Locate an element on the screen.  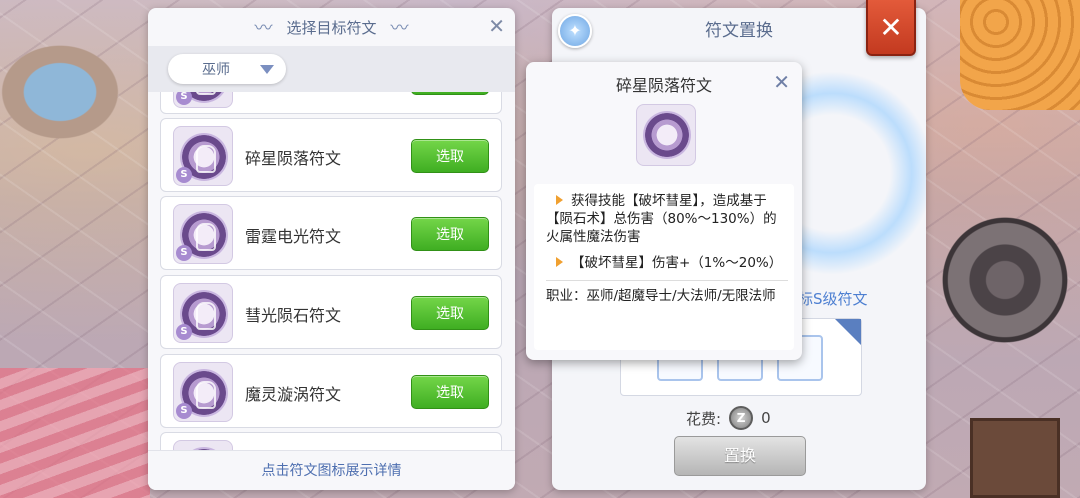
list-item: S 碎星陨落符文 选取 is located at coordinates (331, 155).